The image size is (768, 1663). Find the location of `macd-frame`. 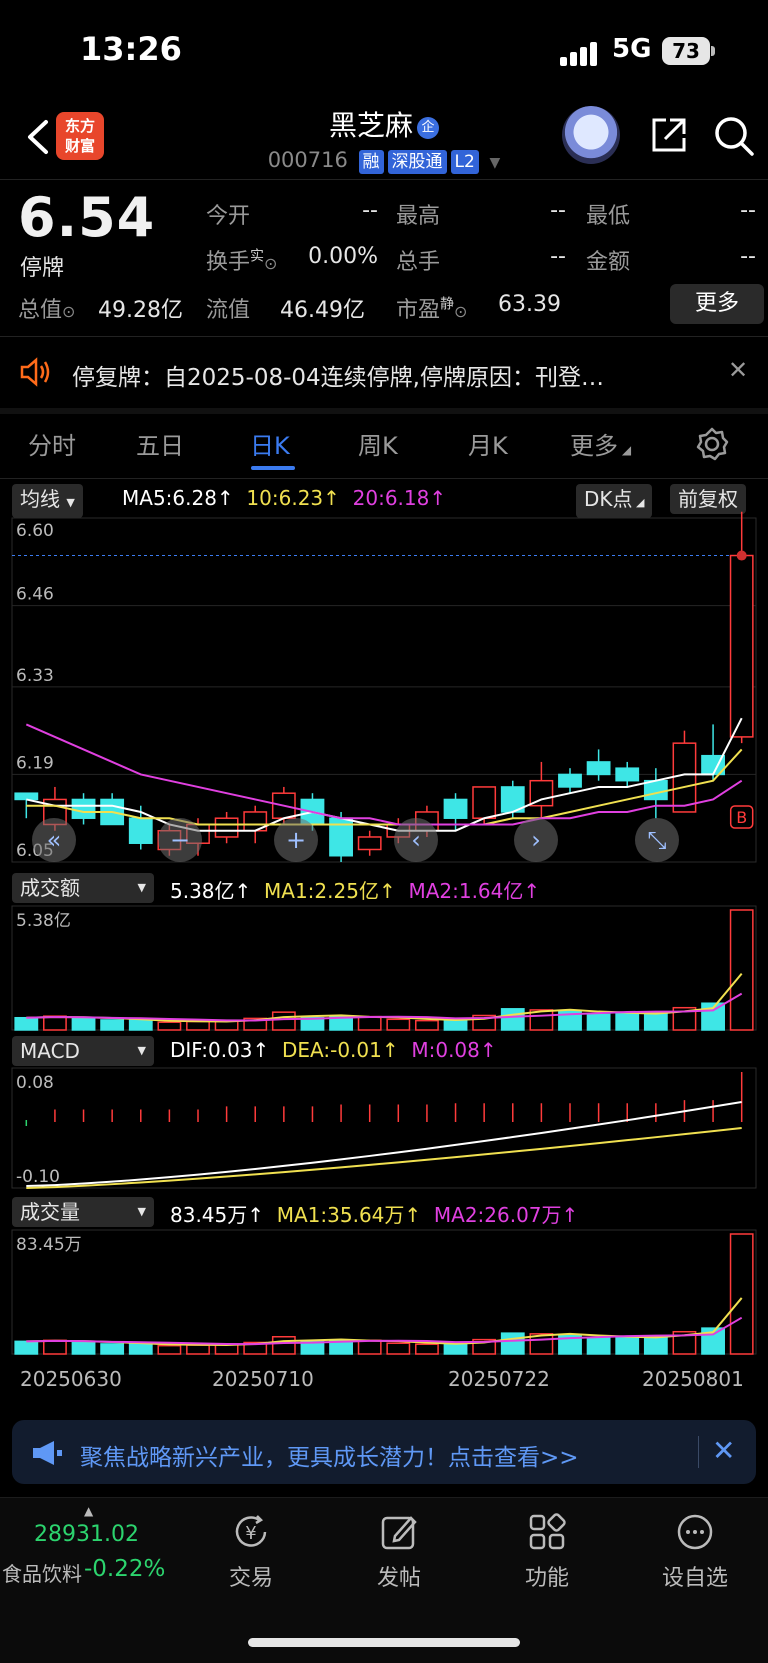

macd-frame is located at coordinates (384, 1128).